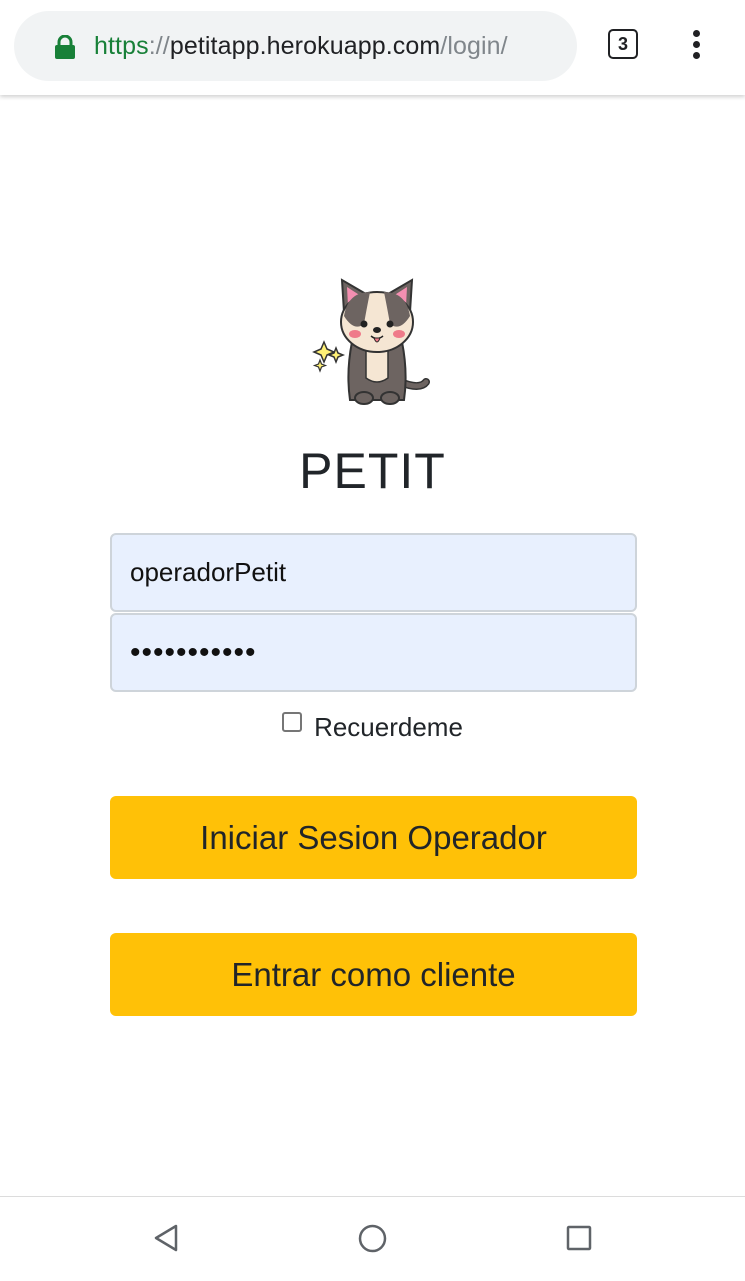  What do you see at coordinates (371, 341) in the screenshot?
I see `dog-mascot-icon` at bounding box center [371, 341].